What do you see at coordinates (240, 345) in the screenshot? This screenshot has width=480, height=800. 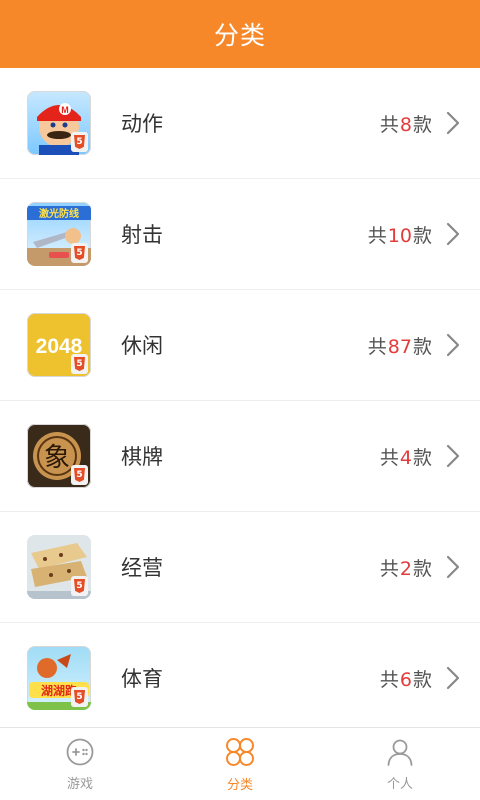 I see `category-row-casual: 2048 5 休闲 共 87 款` at bounding box center [240, 345].